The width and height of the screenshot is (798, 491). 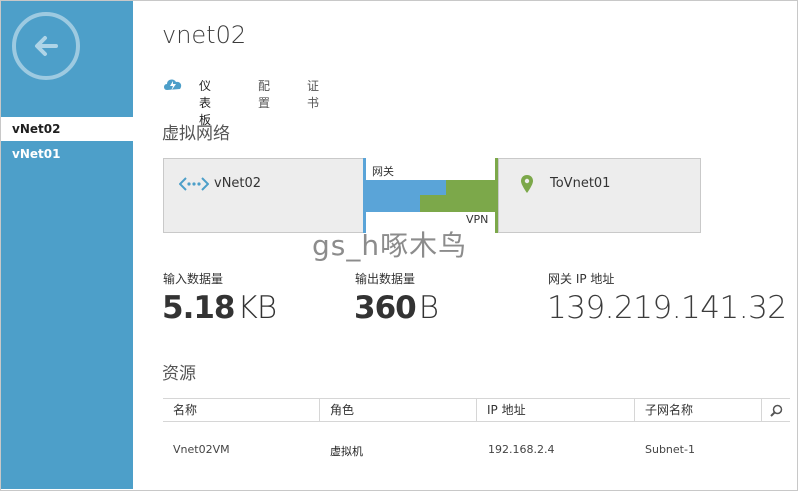 What do you see at coordinates (241, 410) in the screenshot?
I see `column-header-name: 名称` at bounding box center [241, 410].